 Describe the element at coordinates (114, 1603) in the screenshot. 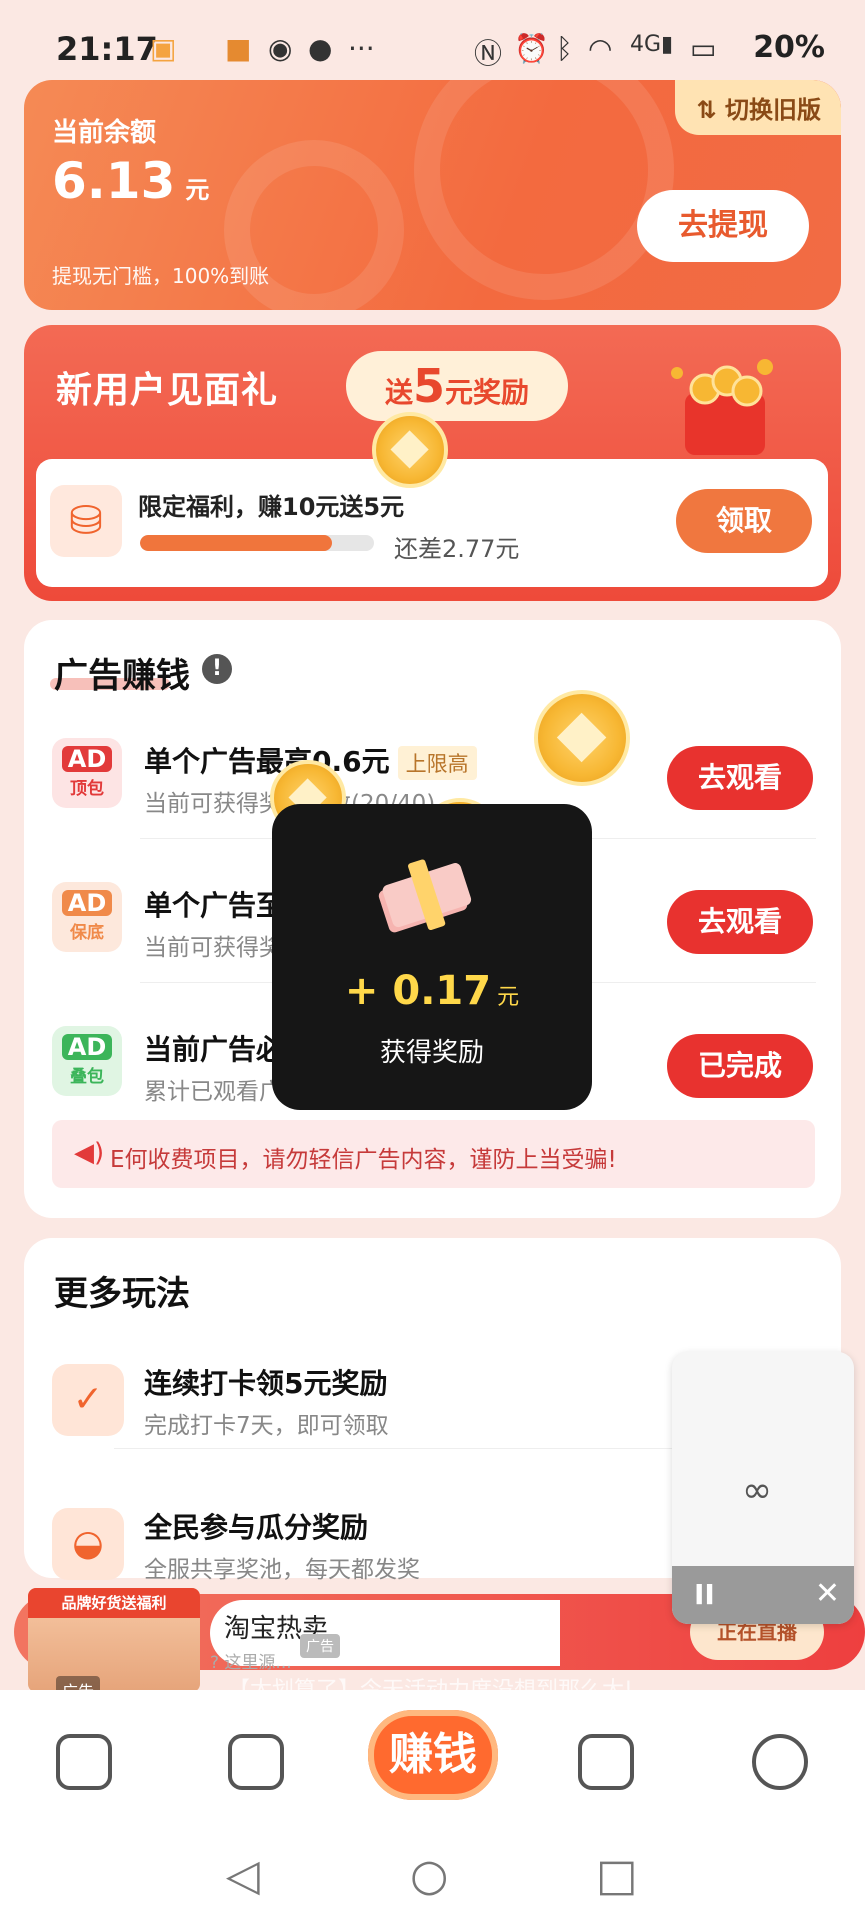

I see `live-thumbnail-title: 品牌好货送福利` at that location.